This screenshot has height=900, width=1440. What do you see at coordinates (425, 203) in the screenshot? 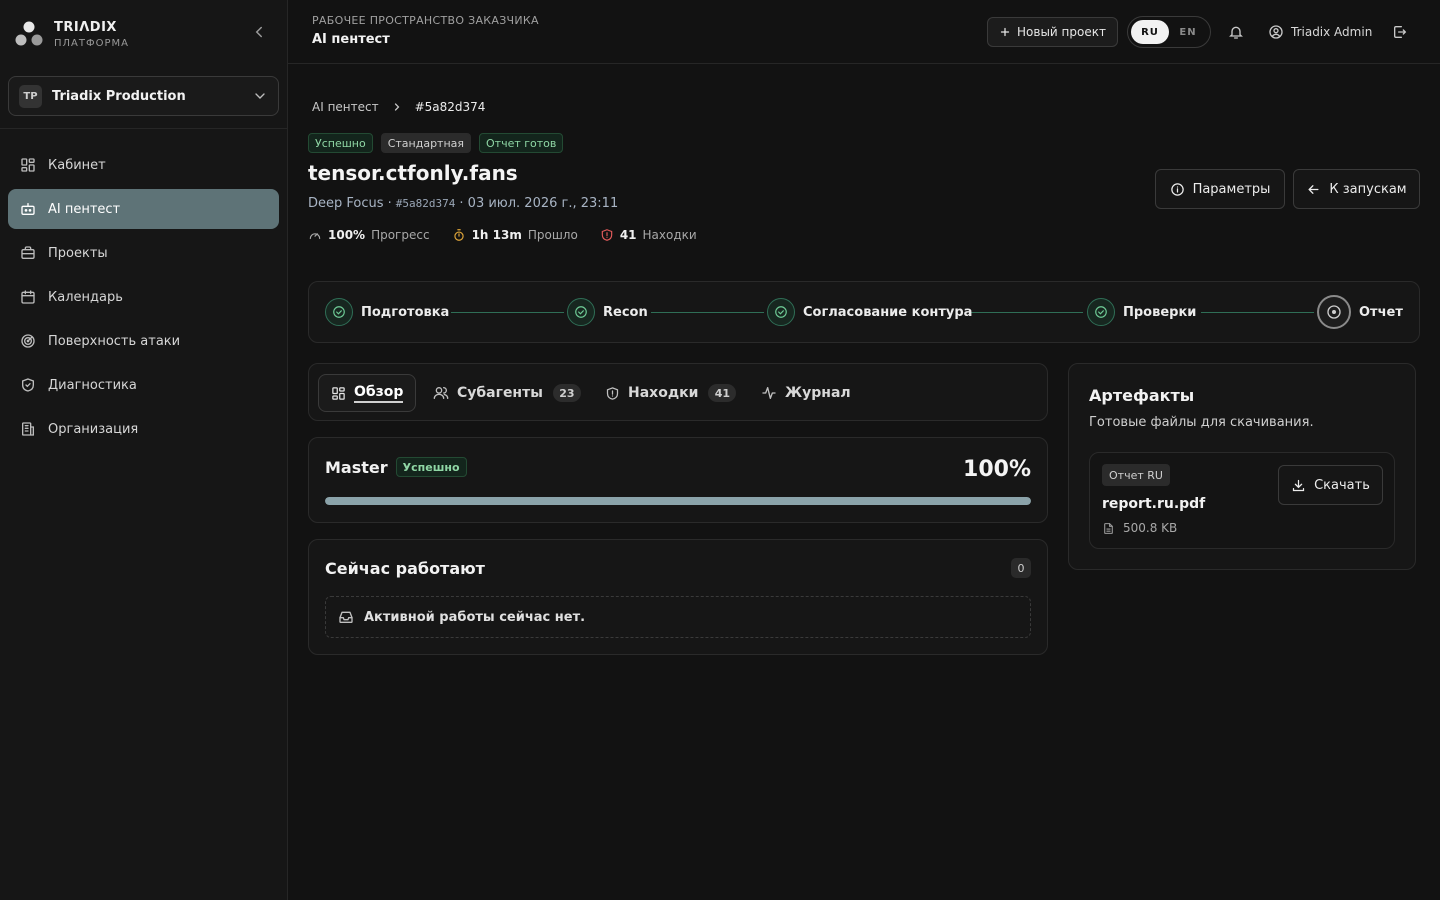
I see `run-id: #5a82d374` at bounding box center [425, 203].